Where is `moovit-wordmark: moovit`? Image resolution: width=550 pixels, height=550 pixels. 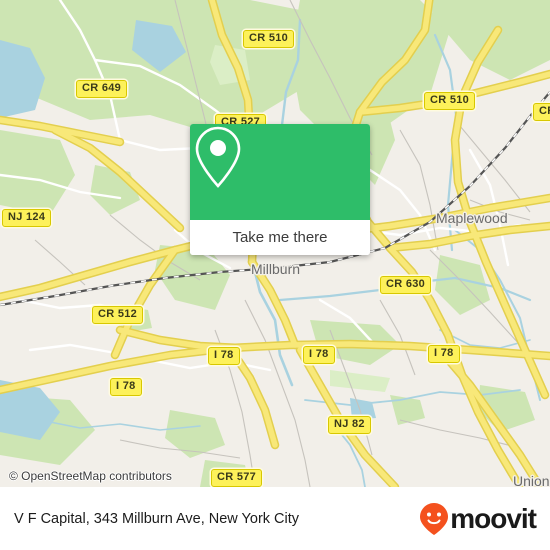
moovit-wordmark: moovit is located at coordinates (493, 518).